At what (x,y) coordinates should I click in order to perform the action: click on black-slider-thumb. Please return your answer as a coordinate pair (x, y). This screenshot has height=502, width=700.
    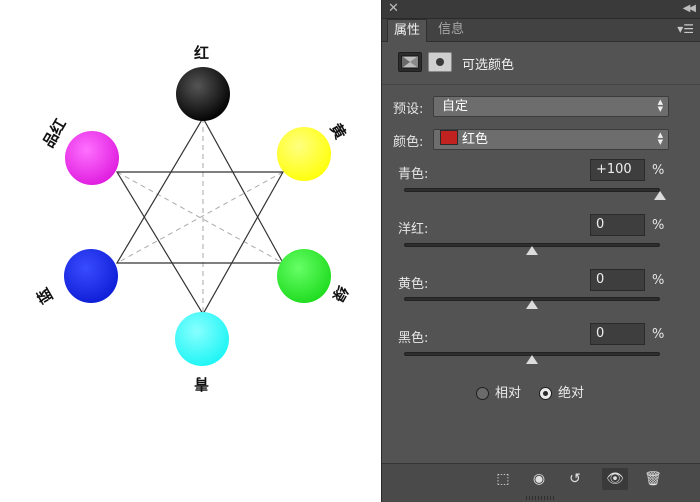
    Looking at the image, I should click on (532, 359).